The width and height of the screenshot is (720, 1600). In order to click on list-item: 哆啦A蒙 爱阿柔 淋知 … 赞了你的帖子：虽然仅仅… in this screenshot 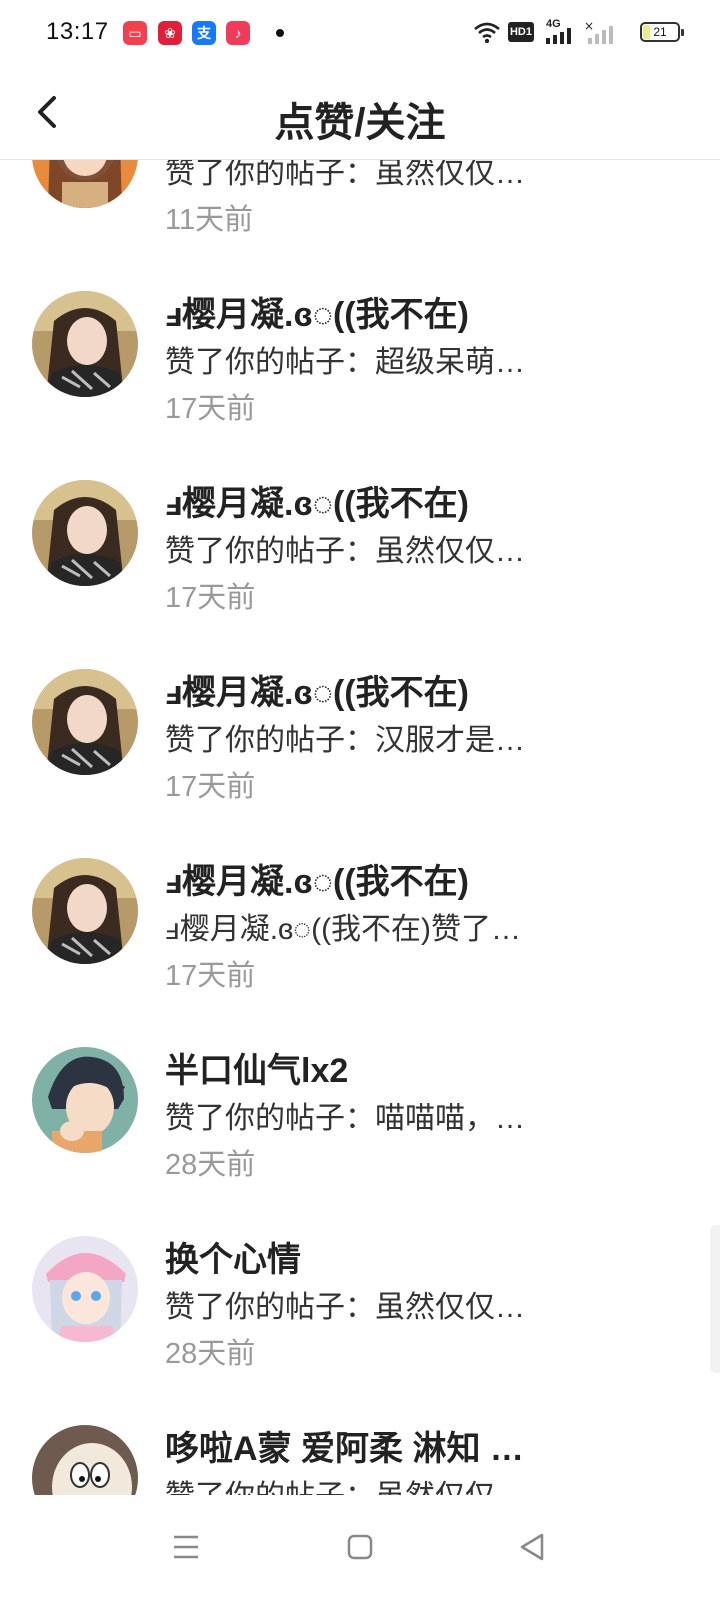, I will do `click(360, 1440)`.